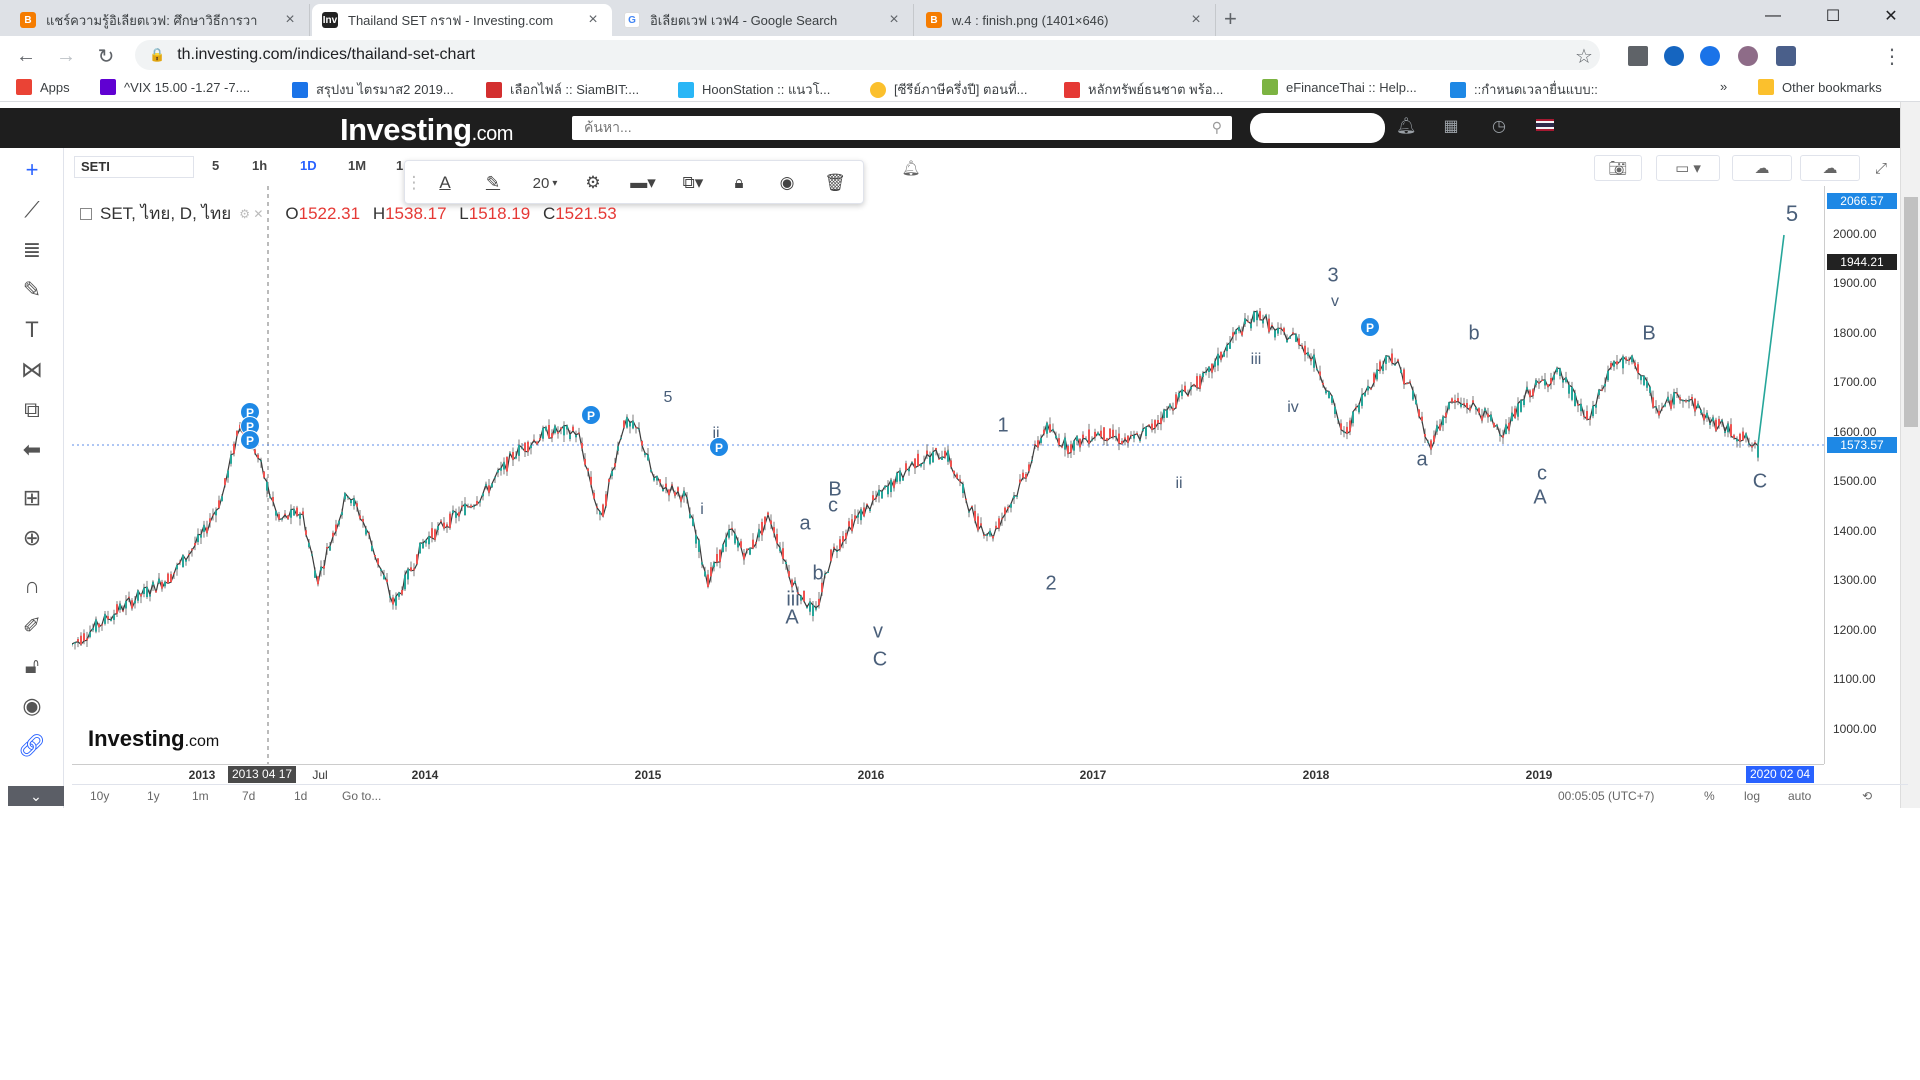 This screenshot has height=1080, width=1920. Describe the element at coordinates (1881, 168) in the screenshot. I see `fullscreen-icon: ⤢` at that location.